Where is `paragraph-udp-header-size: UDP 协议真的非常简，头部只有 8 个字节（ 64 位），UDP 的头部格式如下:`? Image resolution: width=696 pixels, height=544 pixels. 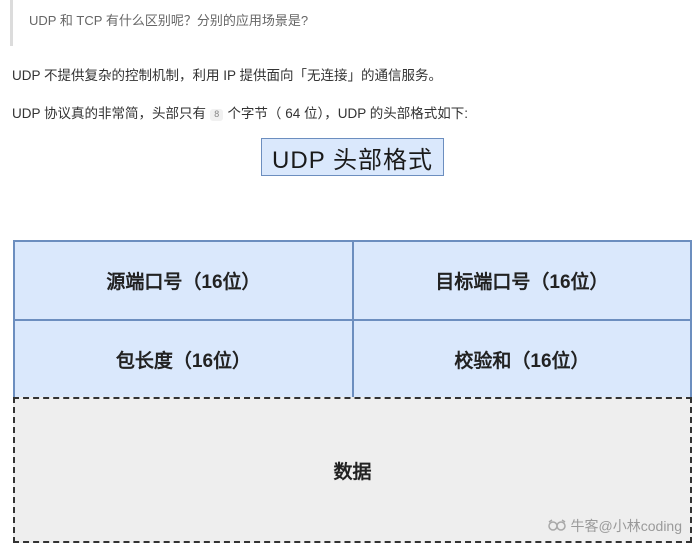
paragraph-udp-header-size: UDP 协议真的非常简，头部只有 8 个字节（ 64 位），UDP 的头部格式如下: is located at coordinates (240, 112).